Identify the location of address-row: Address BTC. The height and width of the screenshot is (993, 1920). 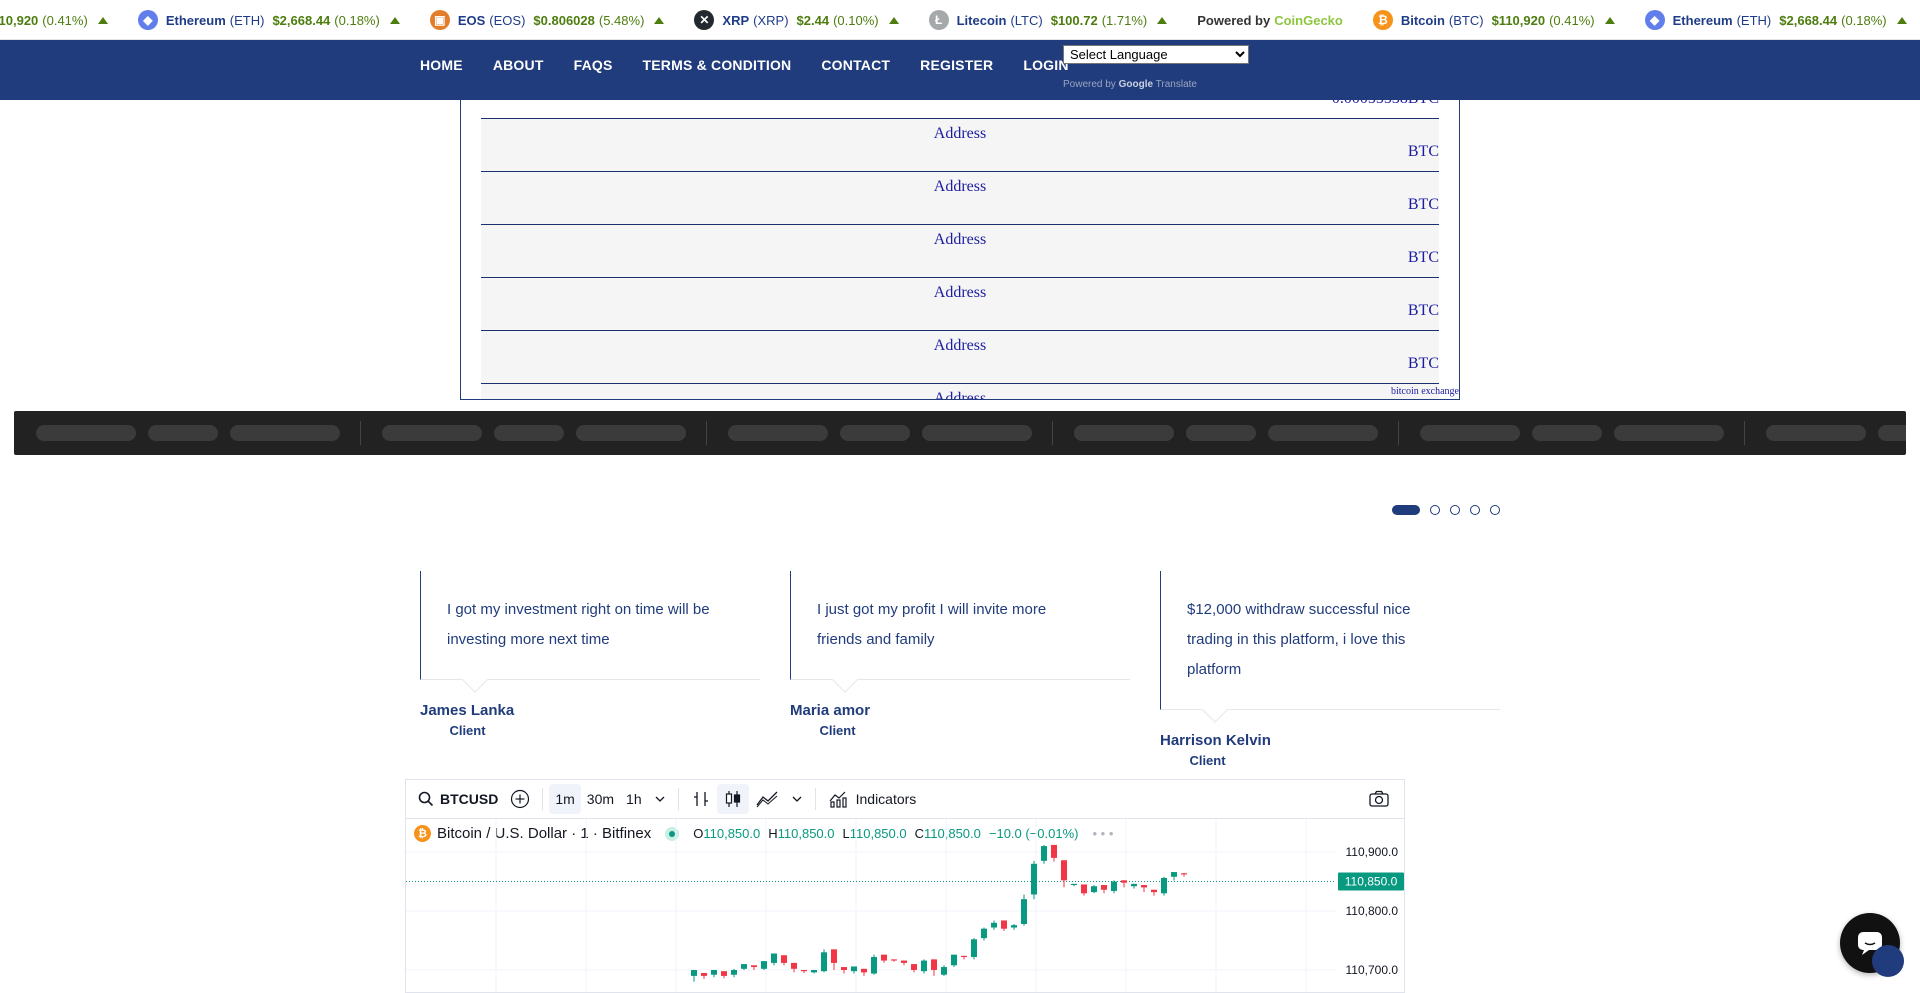
(960, 197).